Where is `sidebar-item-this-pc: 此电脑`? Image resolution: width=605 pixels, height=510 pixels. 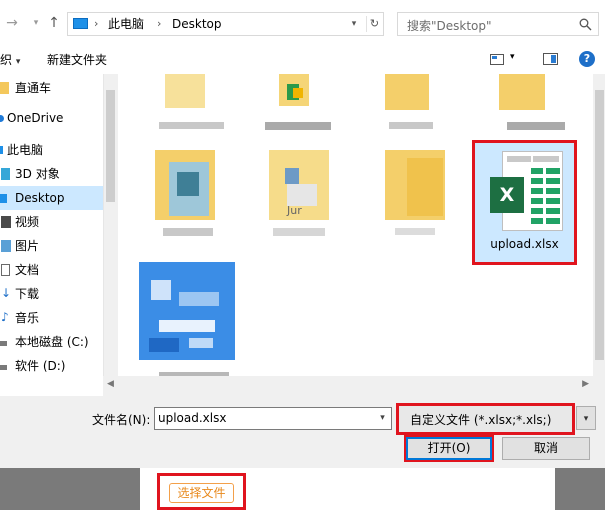
sidebar-item-this-pc: 此电脑 is located at coordinates (51, 150).